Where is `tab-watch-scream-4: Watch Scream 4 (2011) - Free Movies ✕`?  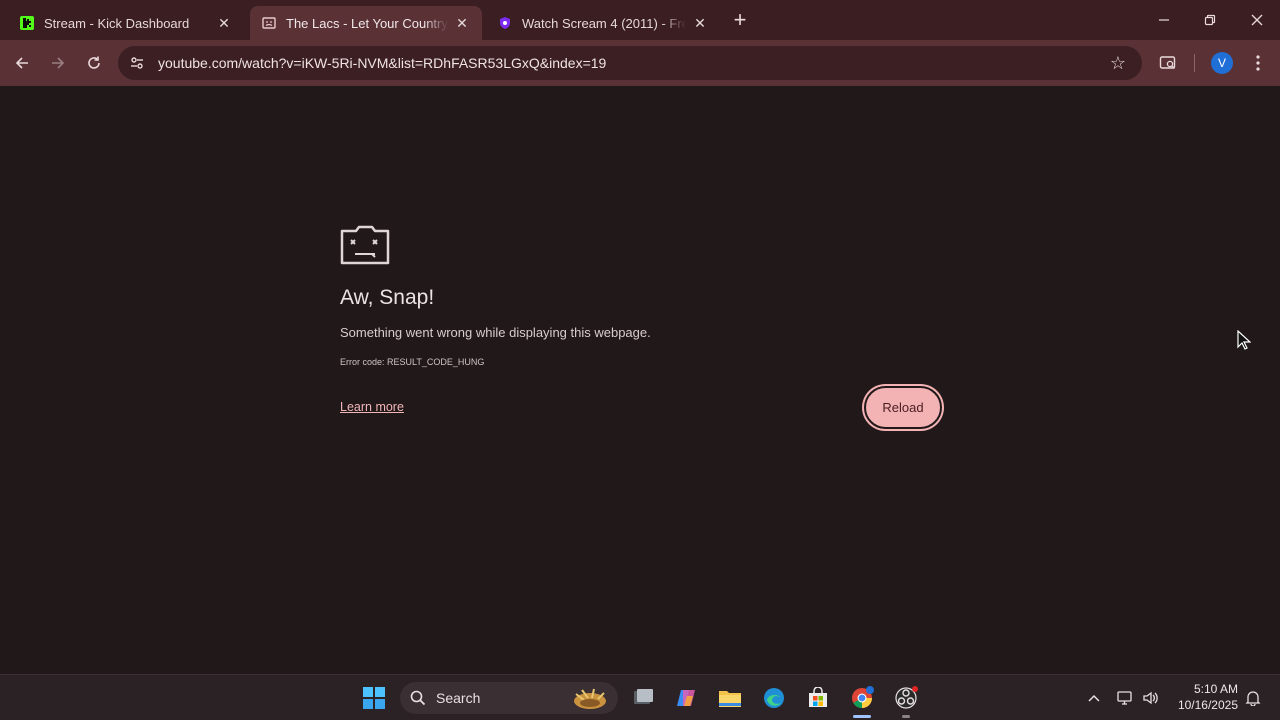 tab-watch-scream-4: Watch Scream 4 (2011) - Free Movies ✕ is located at coordinates (603, 23).